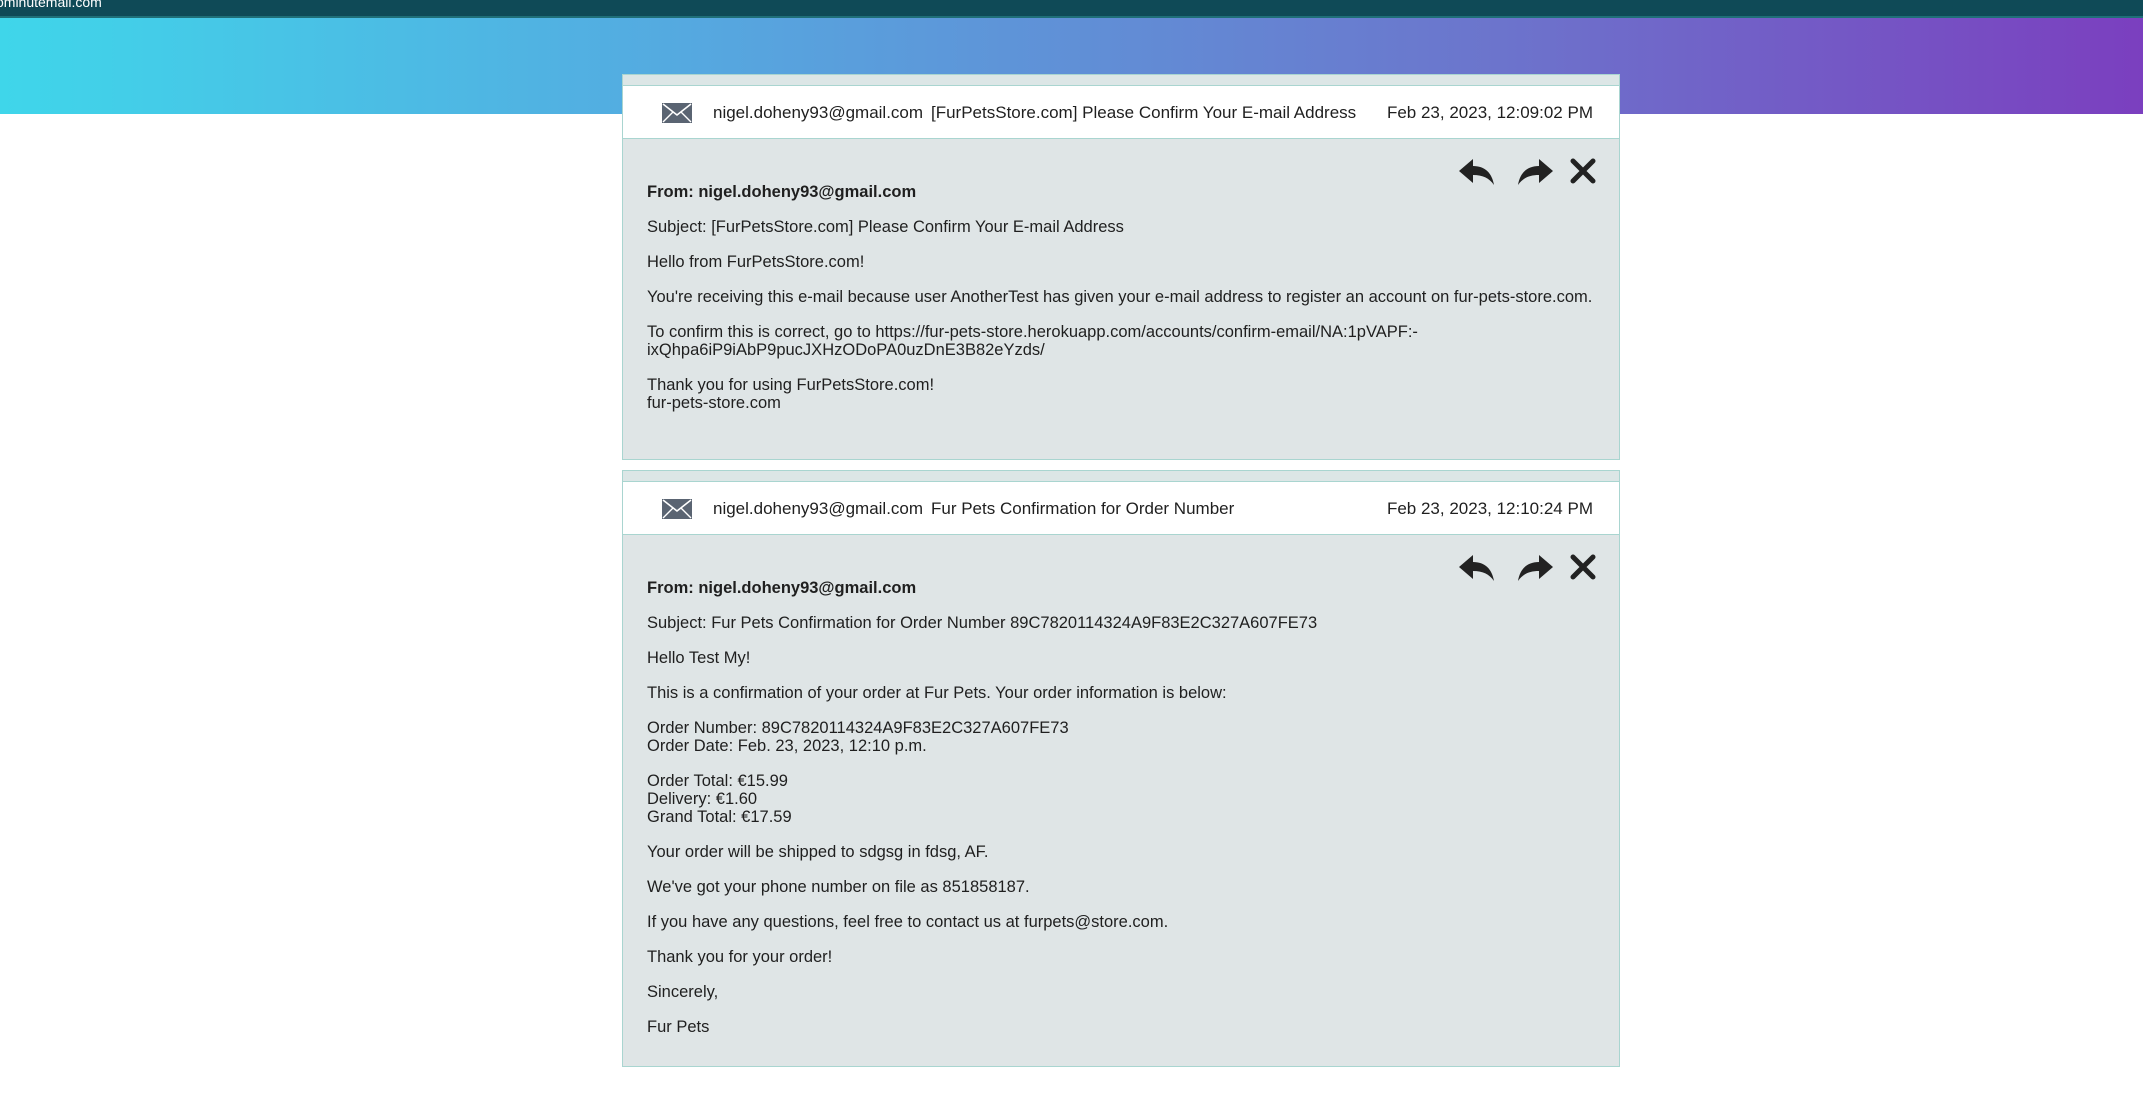 The height and width of the screenshot is (1111, 2143). I want to click on email-body-line: Thank you for using FurPetsStore.com!, so click(791, 385).